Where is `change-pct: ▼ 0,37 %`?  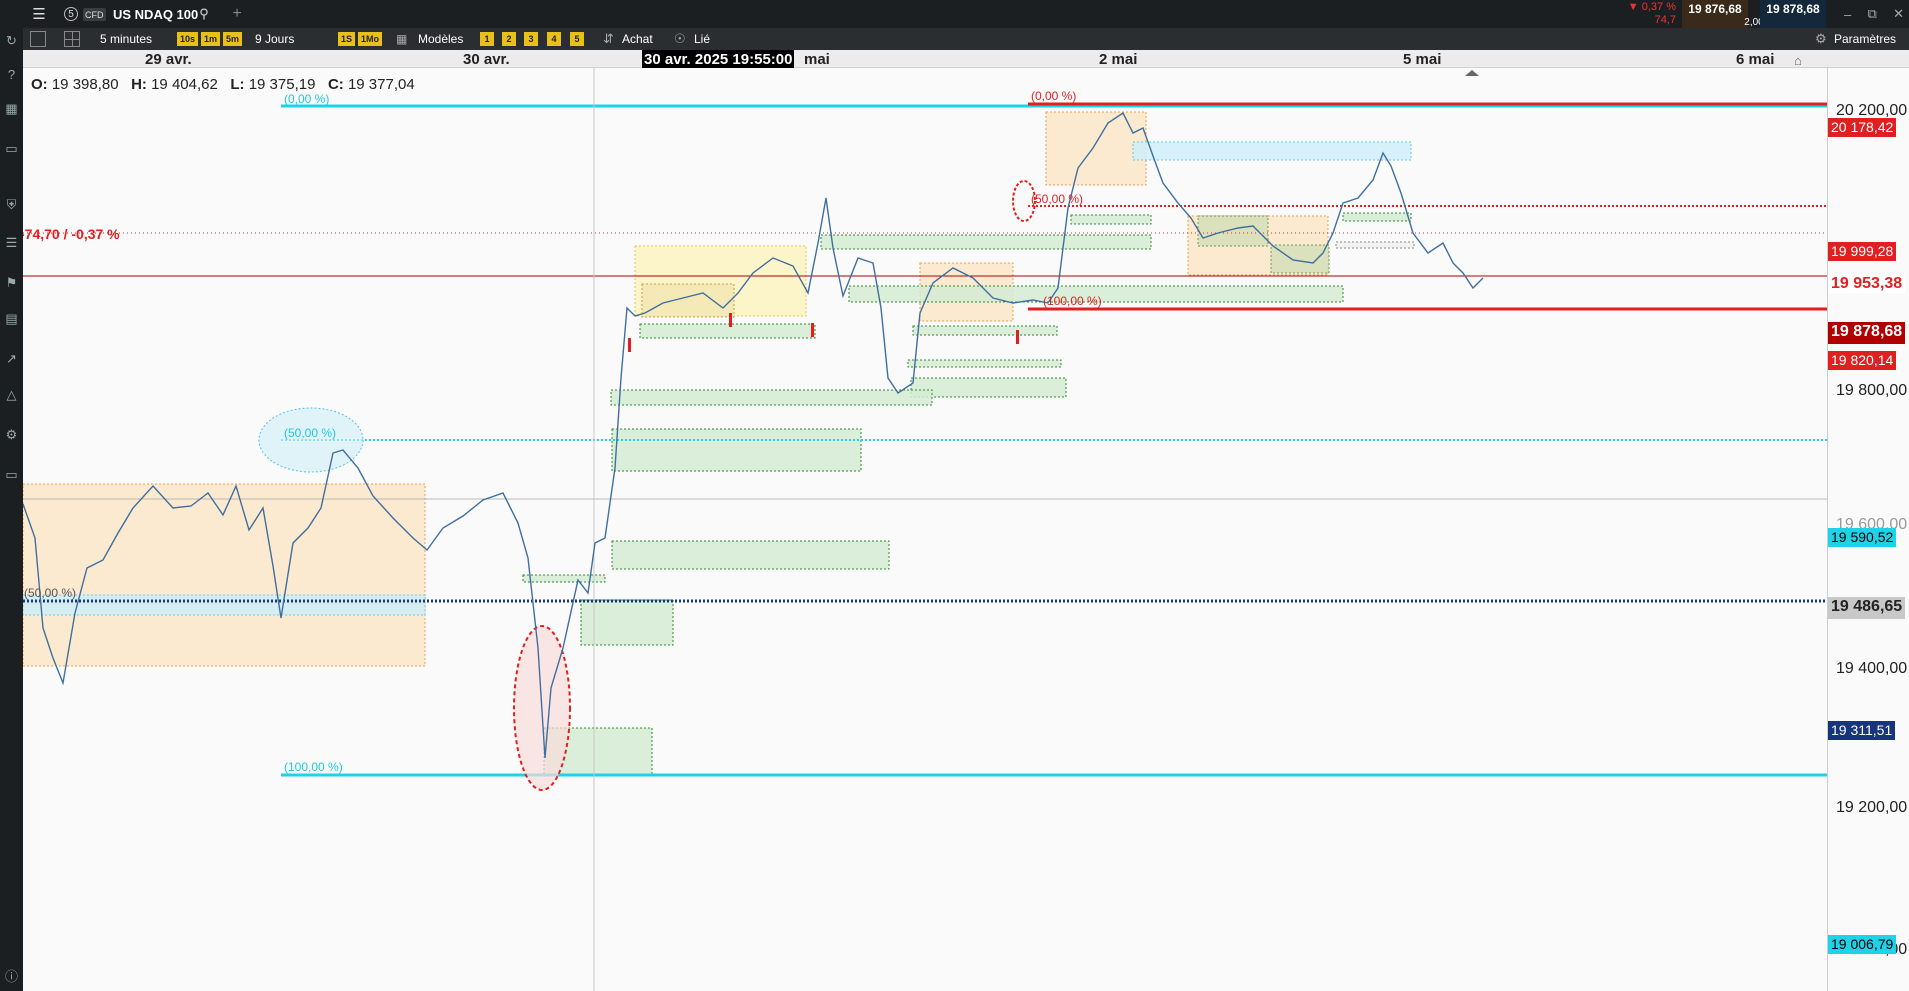
change-pct: ▼ 0,37 % is located at coordinates (1651, 7).